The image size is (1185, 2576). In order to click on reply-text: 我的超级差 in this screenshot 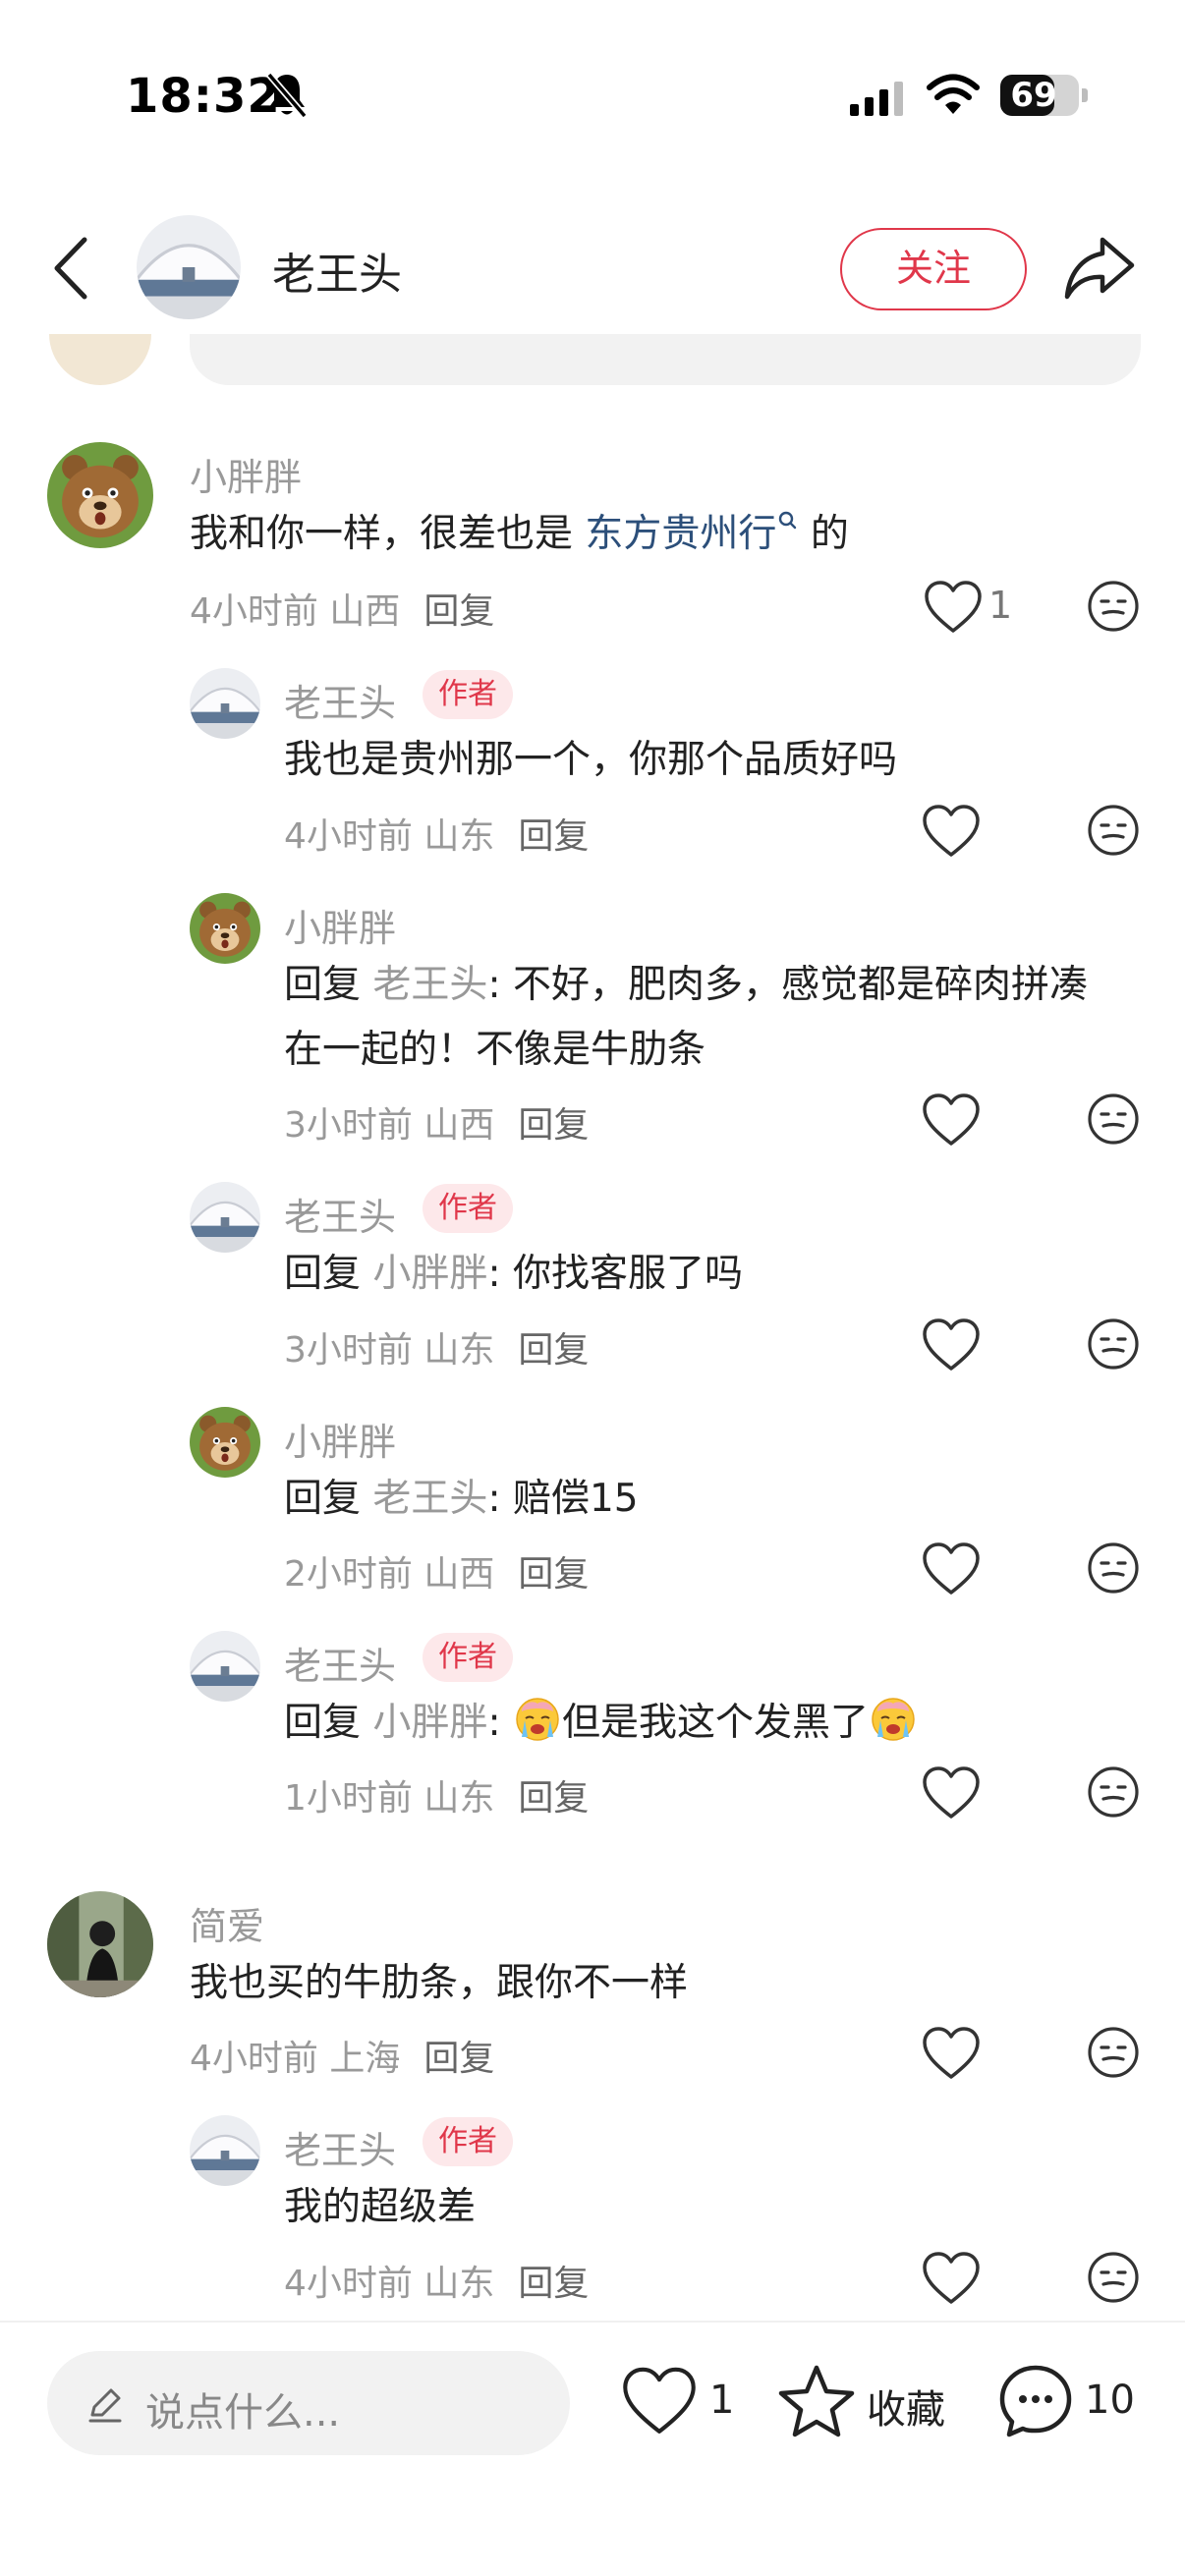, I will do `click(381, 2207)`.